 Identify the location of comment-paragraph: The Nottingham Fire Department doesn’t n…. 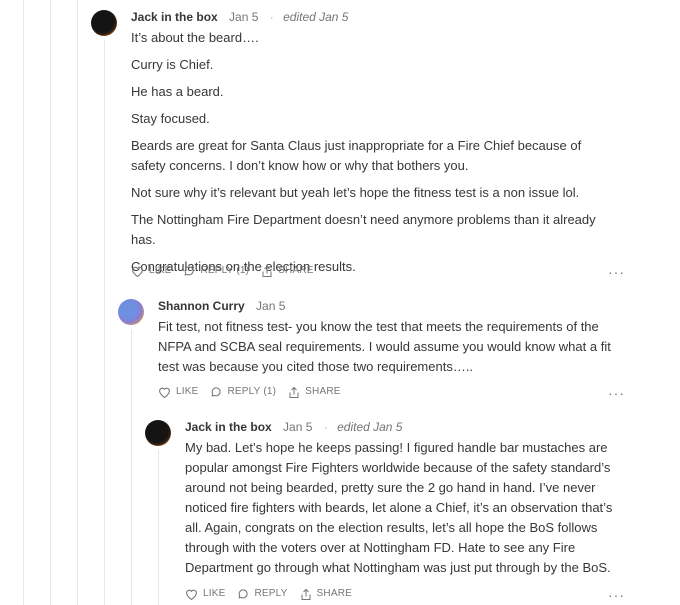
(363, 229).